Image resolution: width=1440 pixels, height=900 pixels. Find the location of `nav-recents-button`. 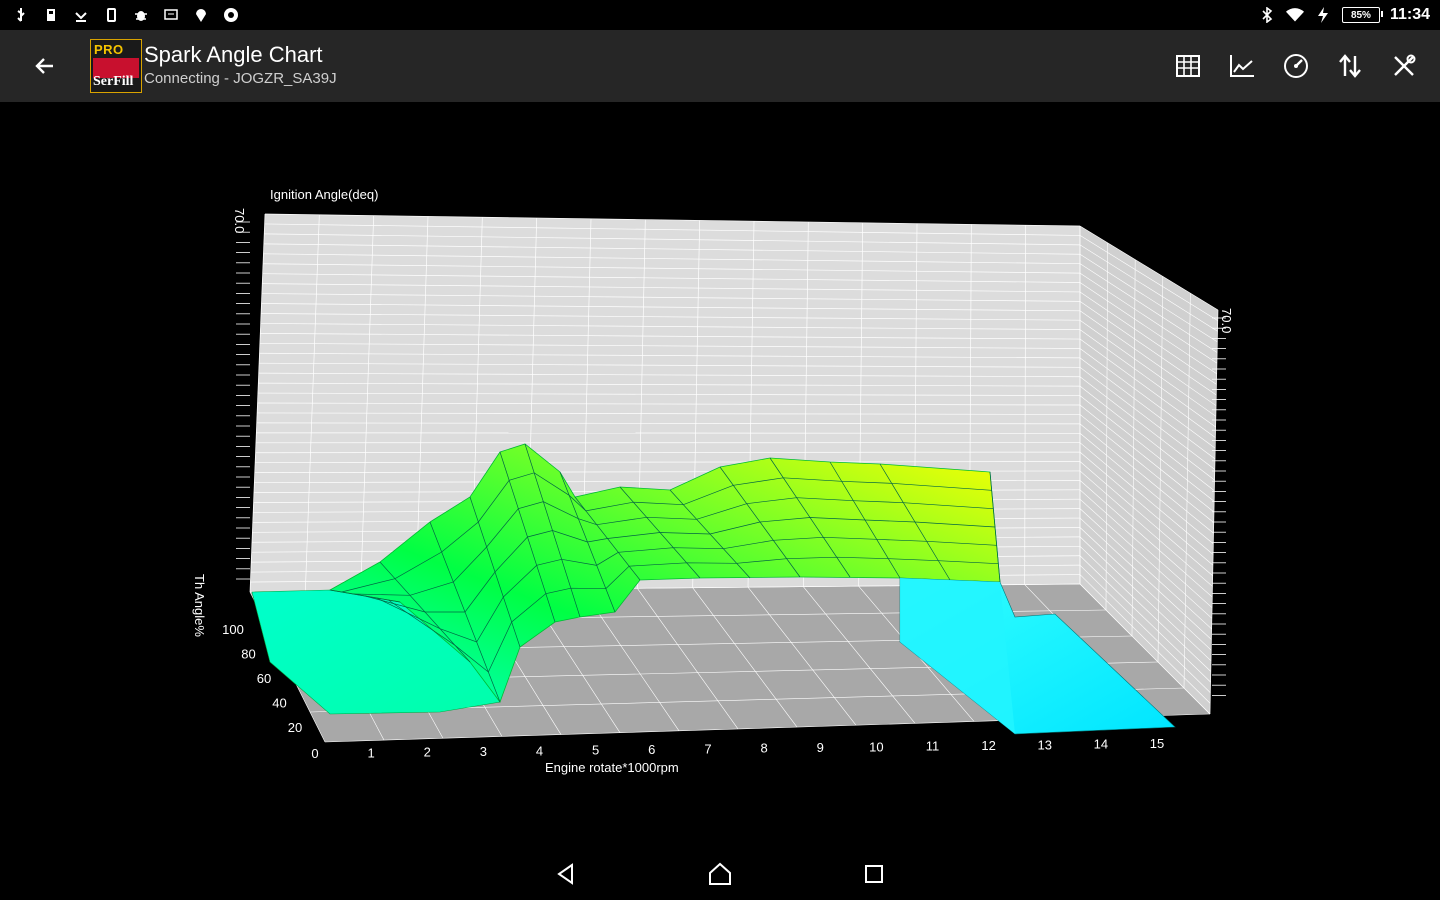

nav-recents-button is located at coordinates (874, 874).